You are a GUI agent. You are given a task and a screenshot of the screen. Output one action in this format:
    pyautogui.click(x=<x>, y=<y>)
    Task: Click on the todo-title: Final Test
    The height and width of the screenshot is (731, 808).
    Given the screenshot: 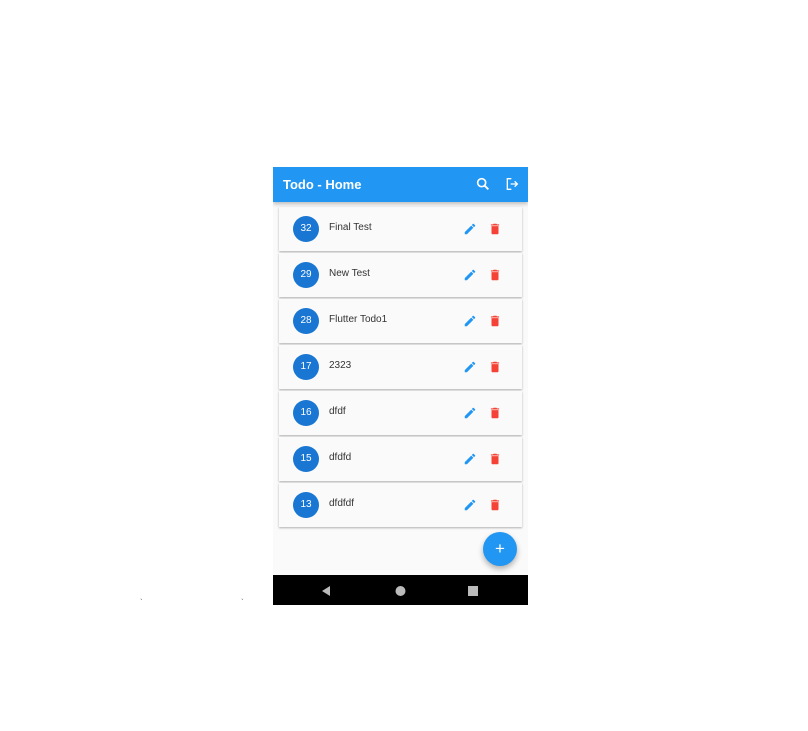 What is the action you would take?
    pyautogui.click(x=350, y=227)
    